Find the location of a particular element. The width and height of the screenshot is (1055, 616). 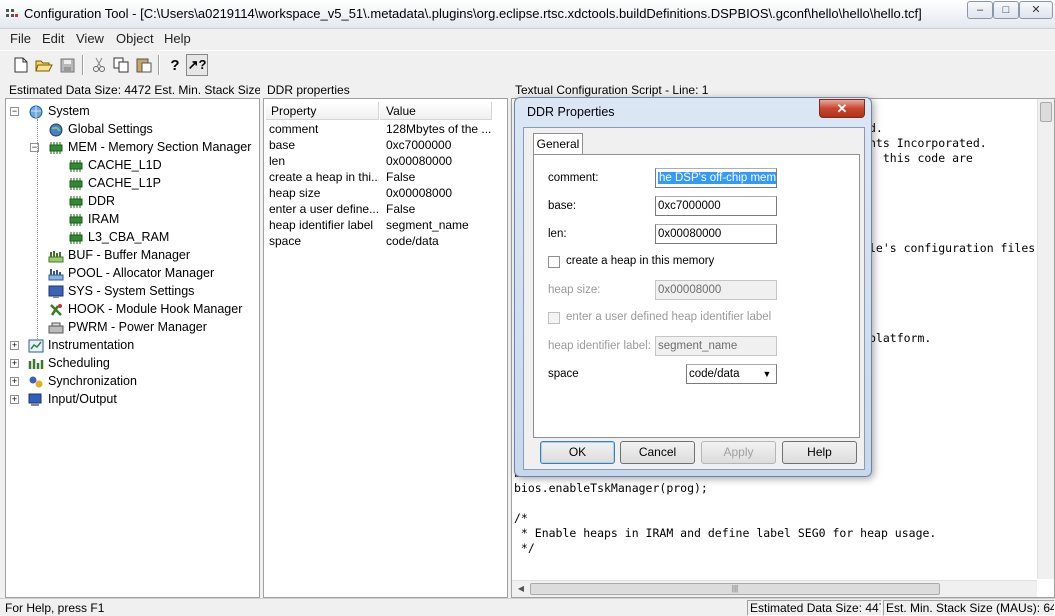

horizontal-scrollbar: ◀ ||| is located at coordinates (774, 588).